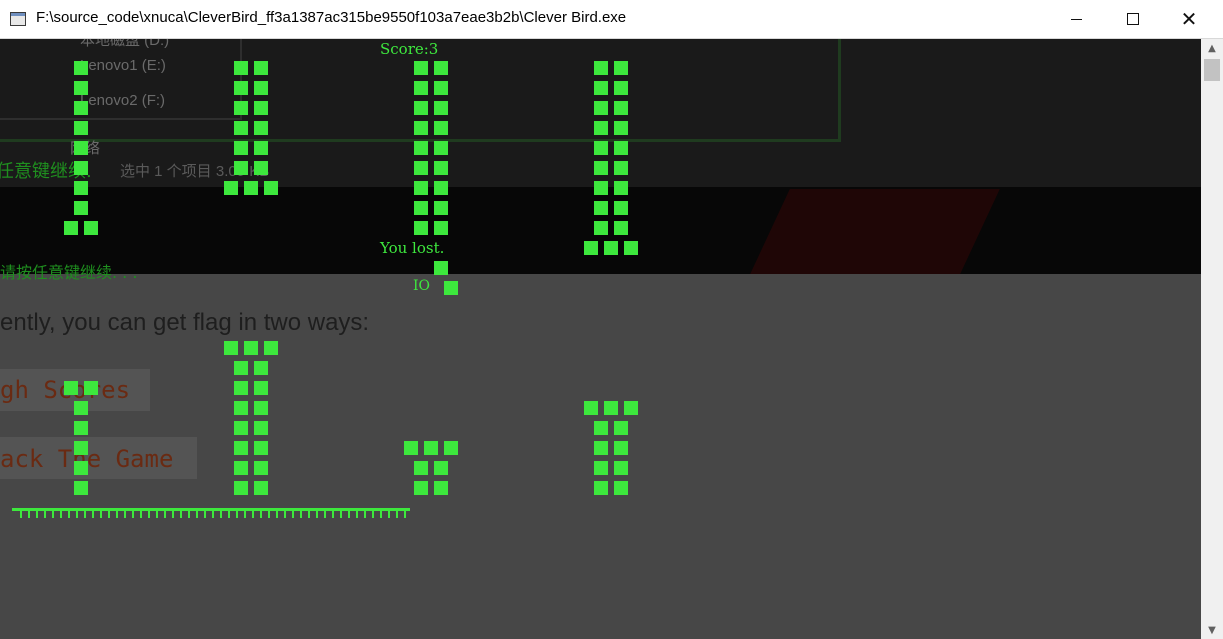 The width and height of the screenshot is (1223, 639). I want to click on score-text: Score:3, so click(409, 49).